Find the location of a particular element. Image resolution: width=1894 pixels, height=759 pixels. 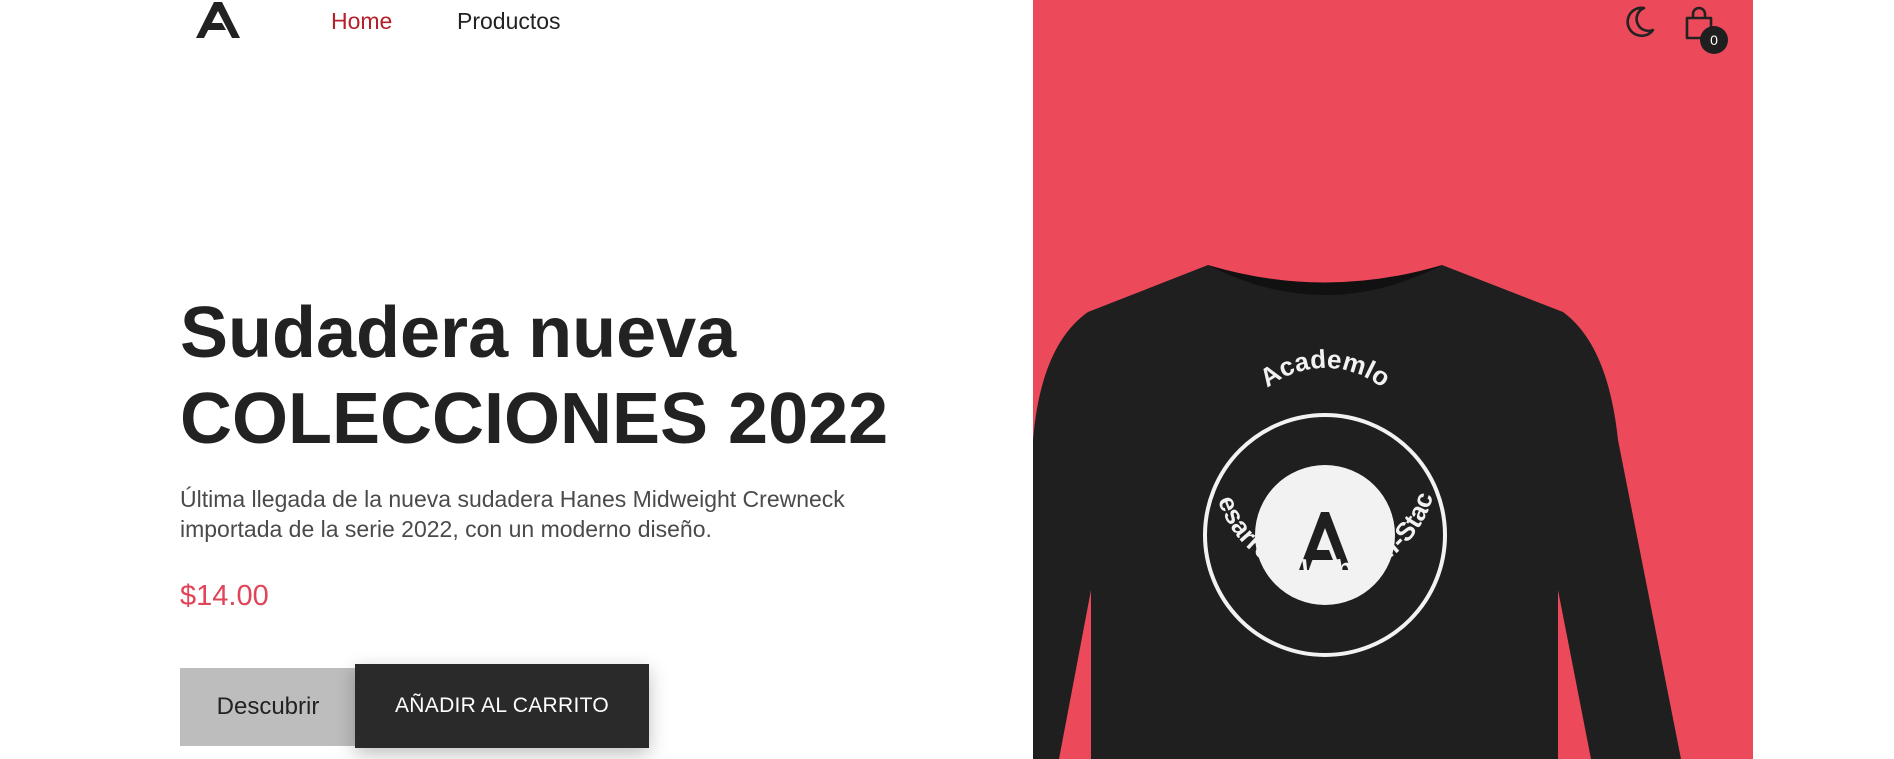

academlo-logo-icon is located at coordinates (218, 20).